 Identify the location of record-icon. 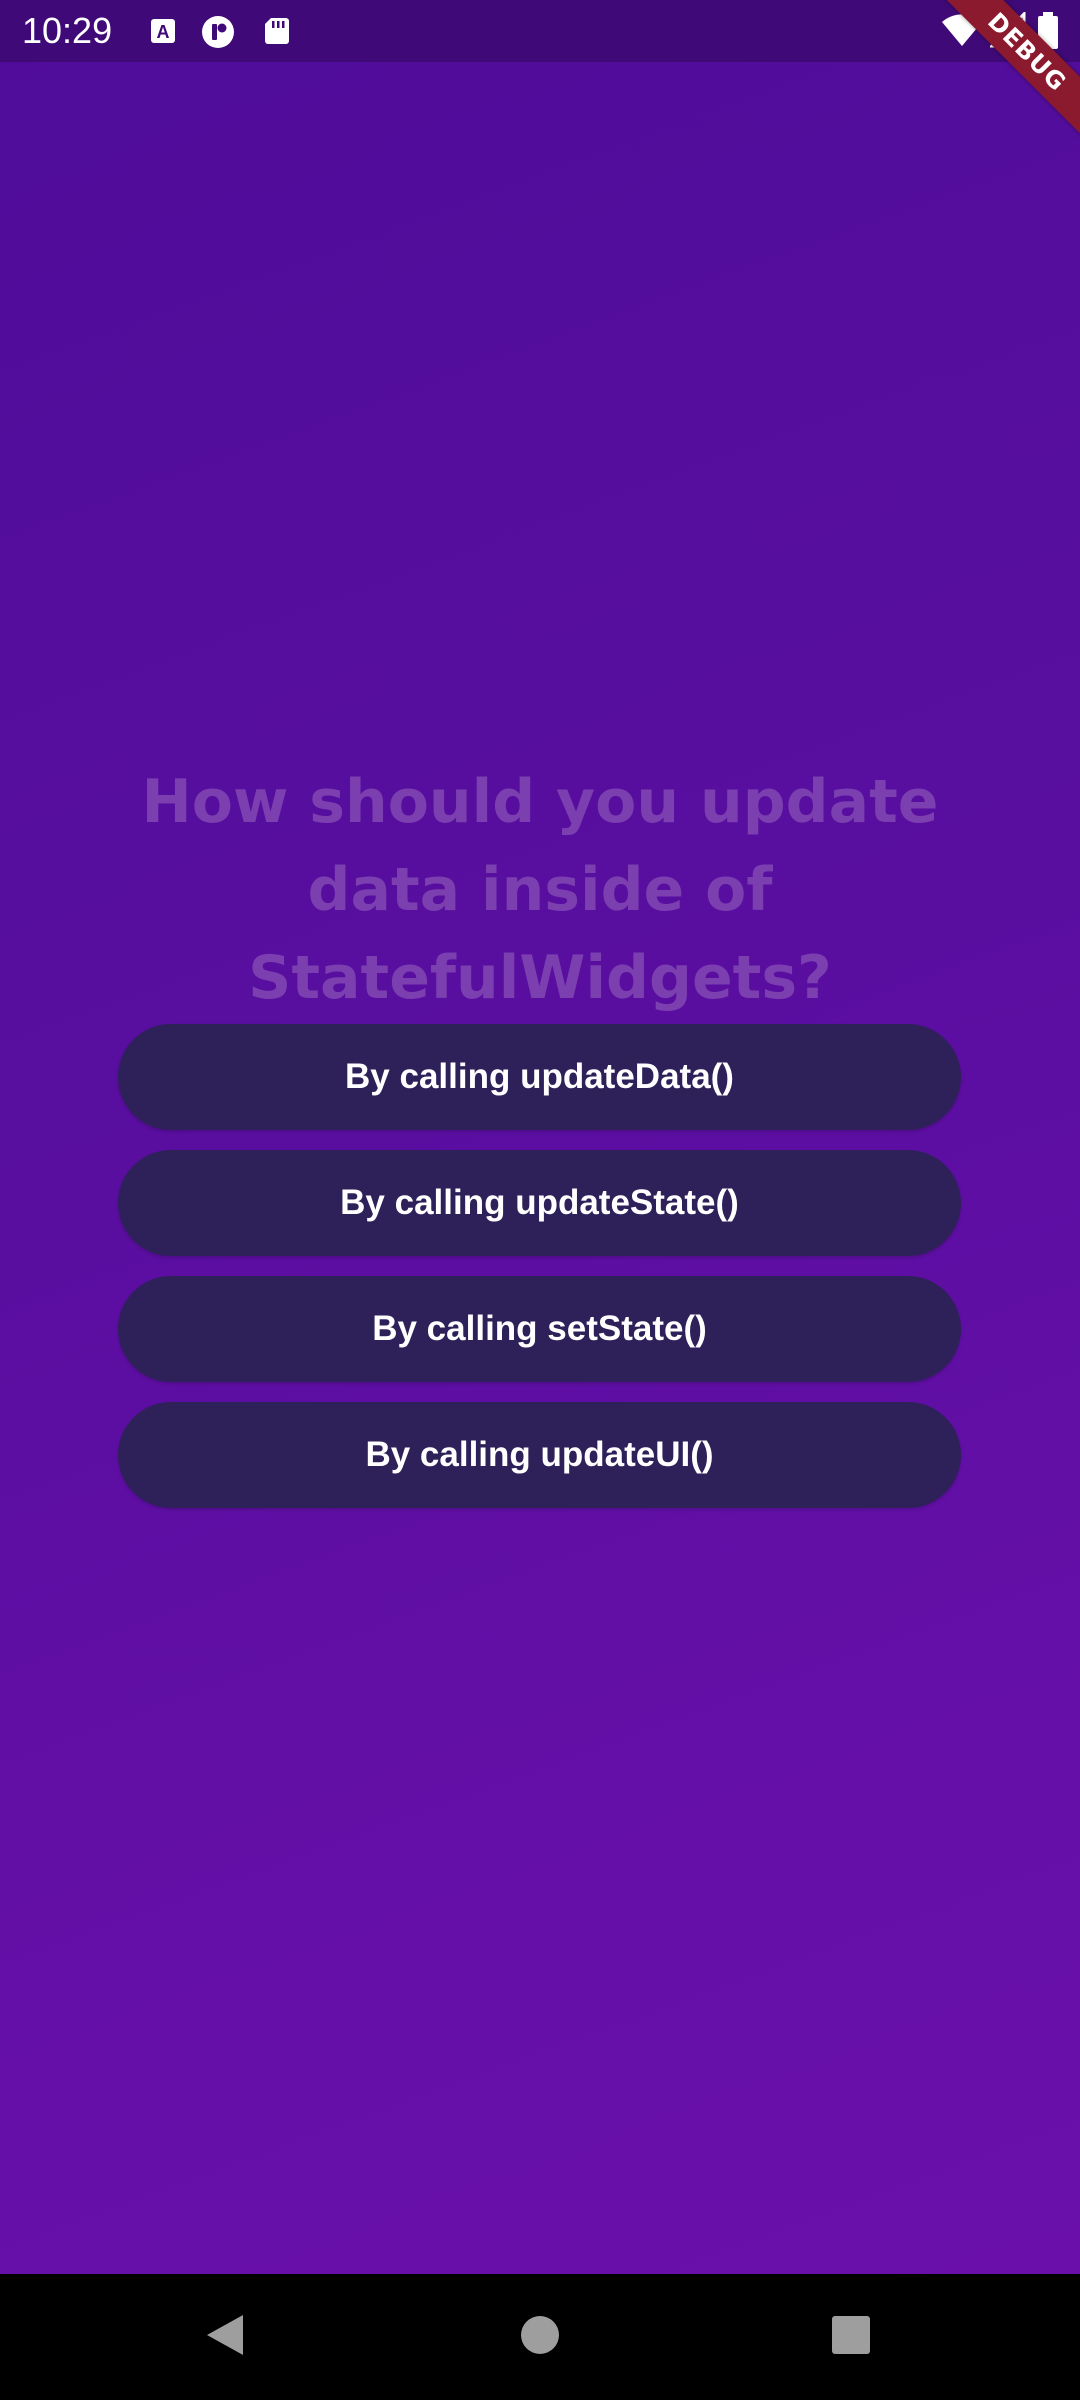
(217, 31).